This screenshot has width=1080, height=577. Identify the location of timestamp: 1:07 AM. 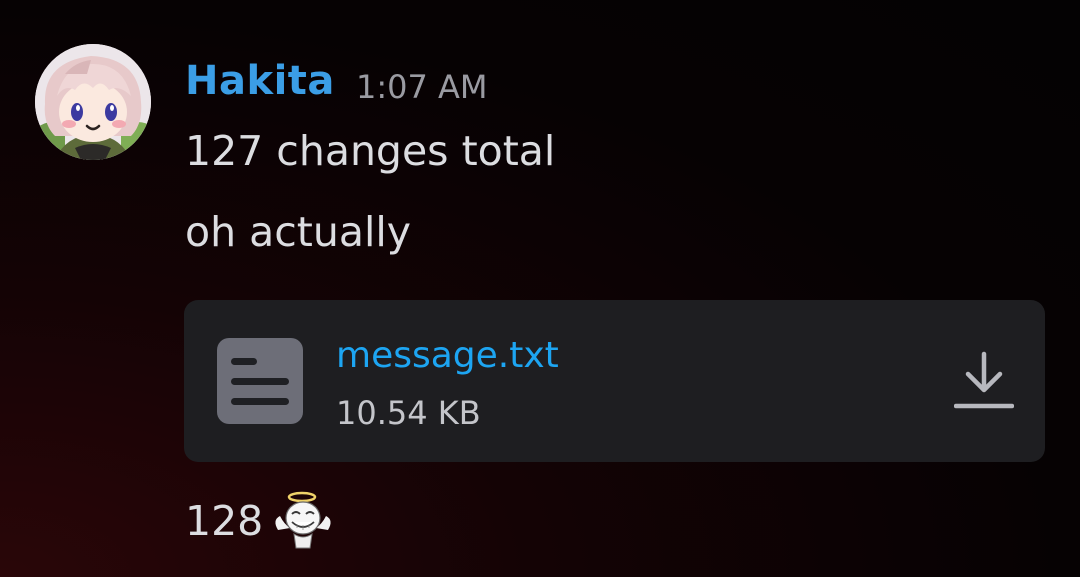
(422, 87).